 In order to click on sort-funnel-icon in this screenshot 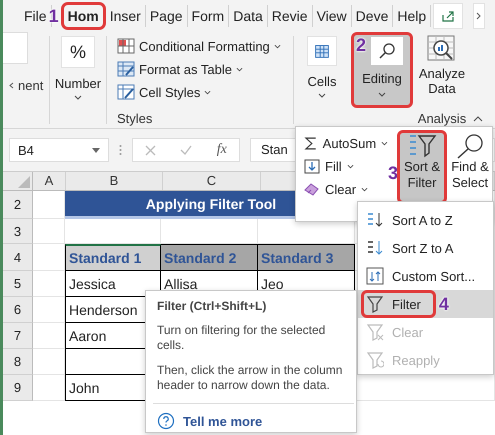, I will do `click(422, 146)`.